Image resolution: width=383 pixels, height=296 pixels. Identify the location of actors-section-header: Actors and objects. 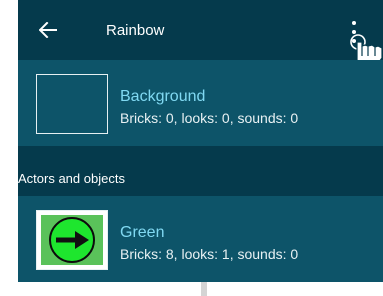
(200, 178).